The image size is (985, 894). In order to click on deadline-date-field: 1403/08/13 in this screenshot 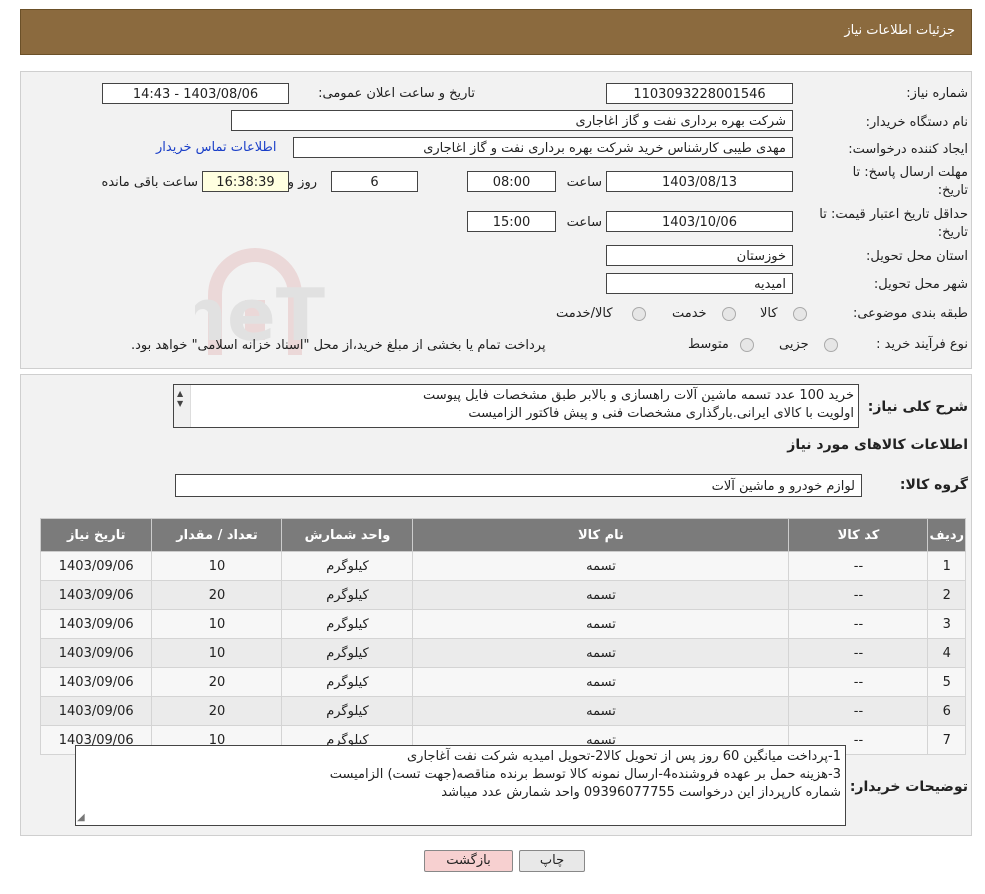, I will do `click(699, 181)`.